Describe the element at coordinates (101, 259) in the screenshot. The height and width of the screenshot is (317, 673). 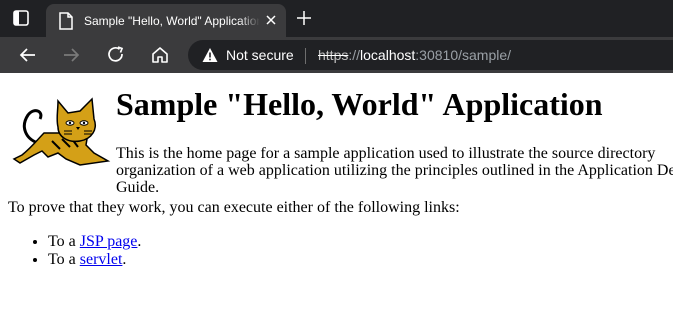
I see `servlet-link: servlet` at that location.